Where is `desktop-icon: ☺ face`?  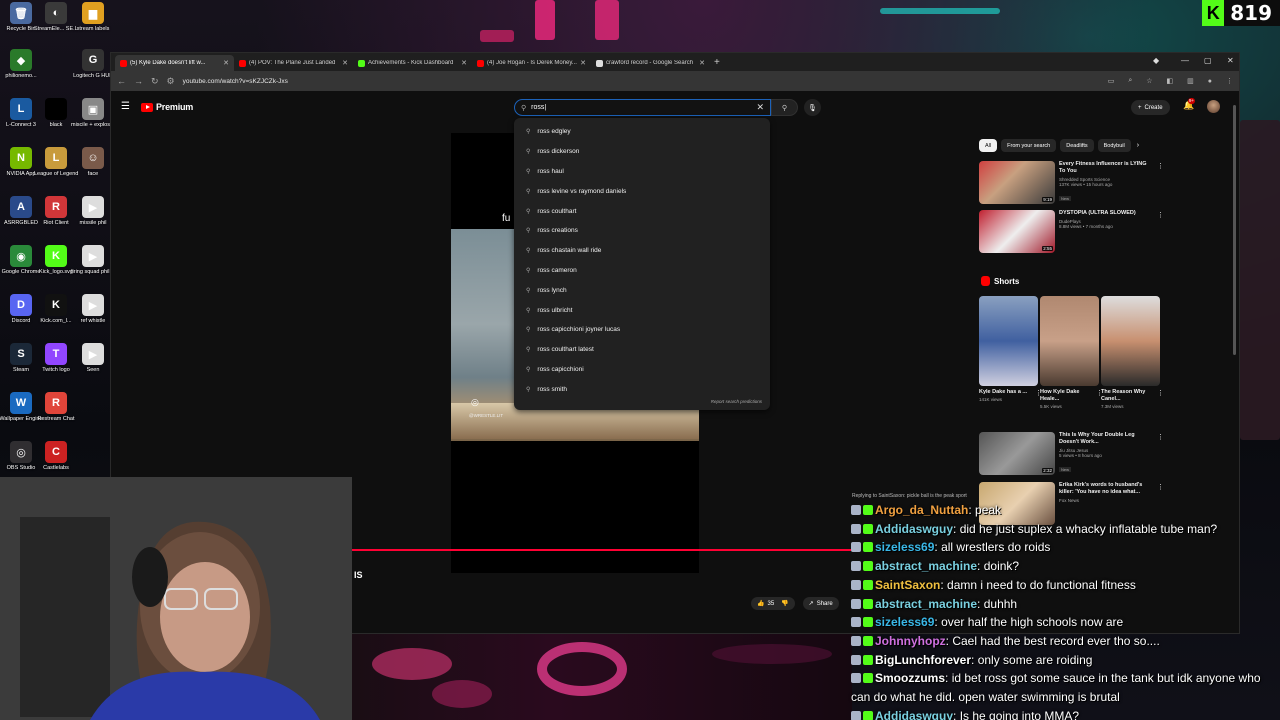 desktop-icon: ☺ face is located at coordinates (93, 162).